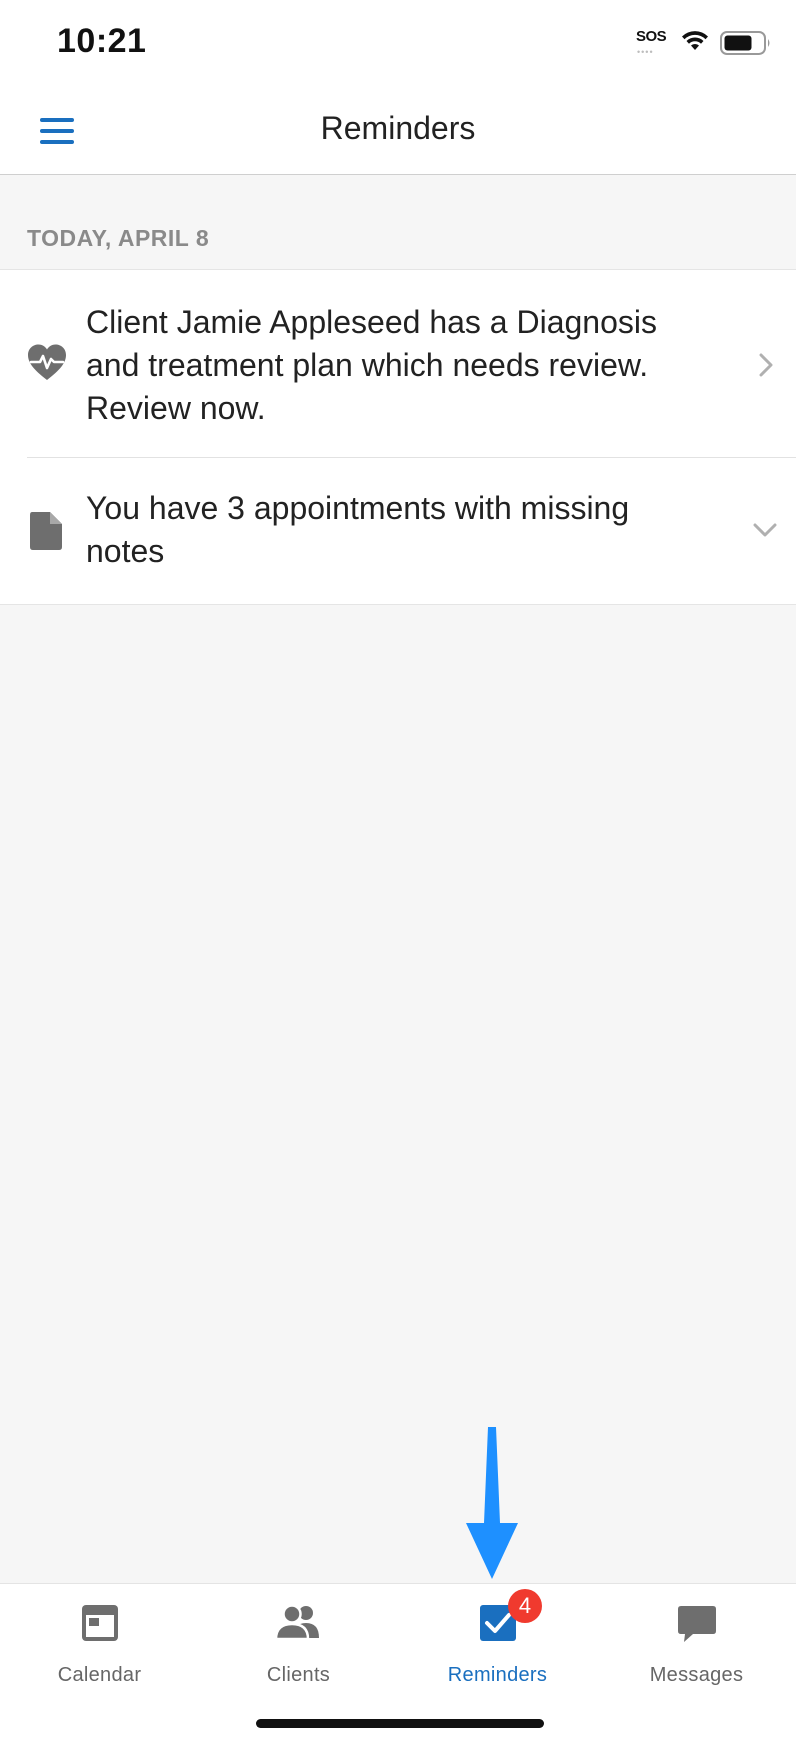  What do you see at coordinates (766, 365) in the screenshot?
I see `chevron-right-icon` at bounding box center [766, 365].